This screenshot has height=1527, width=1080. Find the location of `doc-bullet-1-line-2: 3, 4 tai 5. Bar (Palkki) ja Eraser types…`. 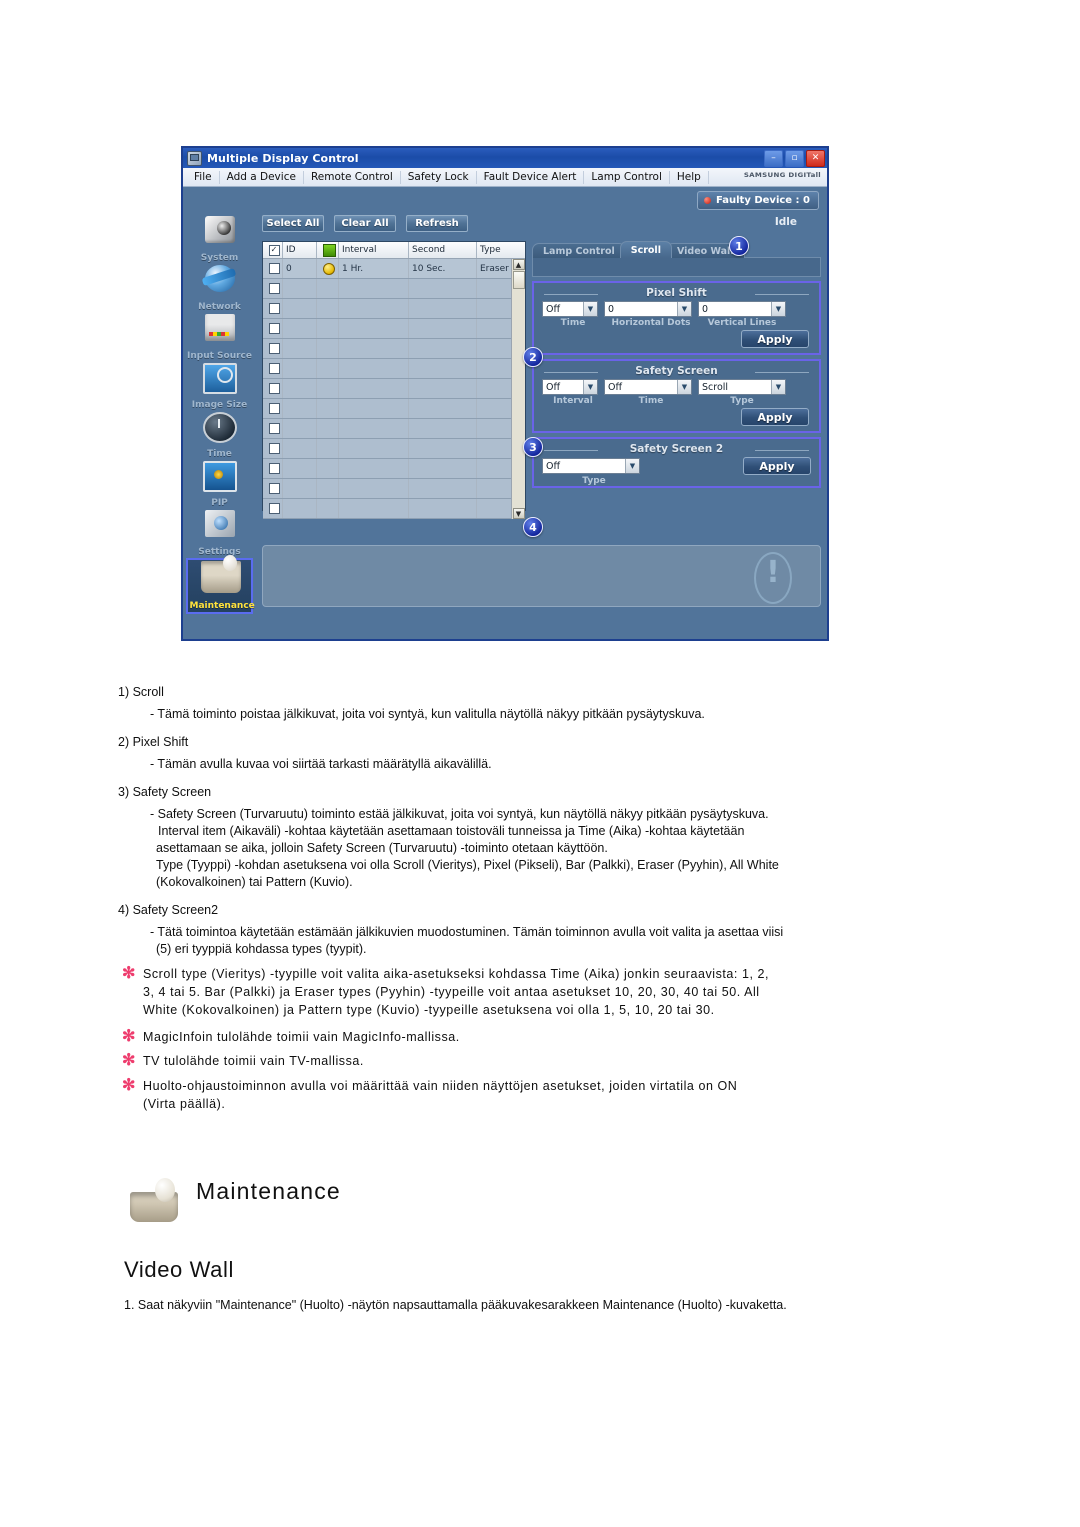

doc-bullet-1-line-2: 3, 4 tai 5. Bar (Palkki) ja Eraser types… is located at coordinates (451, 992).